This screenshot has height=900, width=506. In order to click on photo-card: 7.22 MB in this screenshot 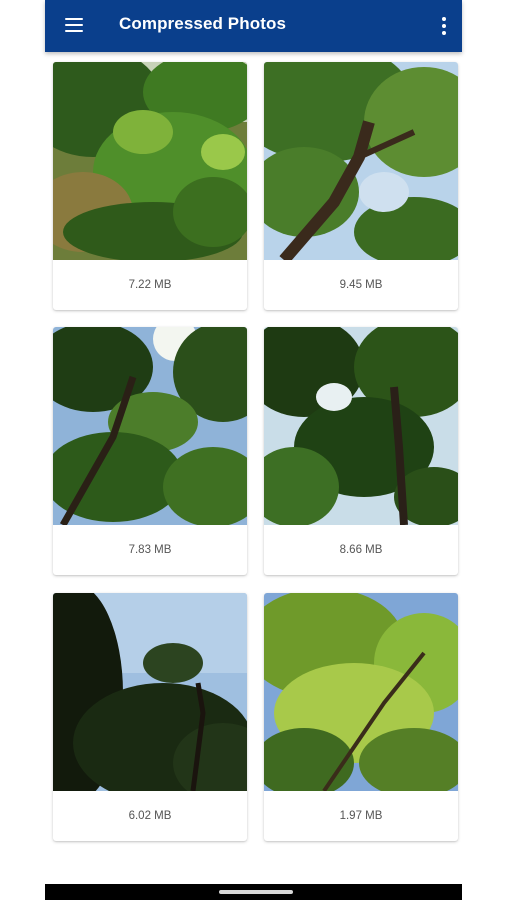, I will do `click(150, 186)`.